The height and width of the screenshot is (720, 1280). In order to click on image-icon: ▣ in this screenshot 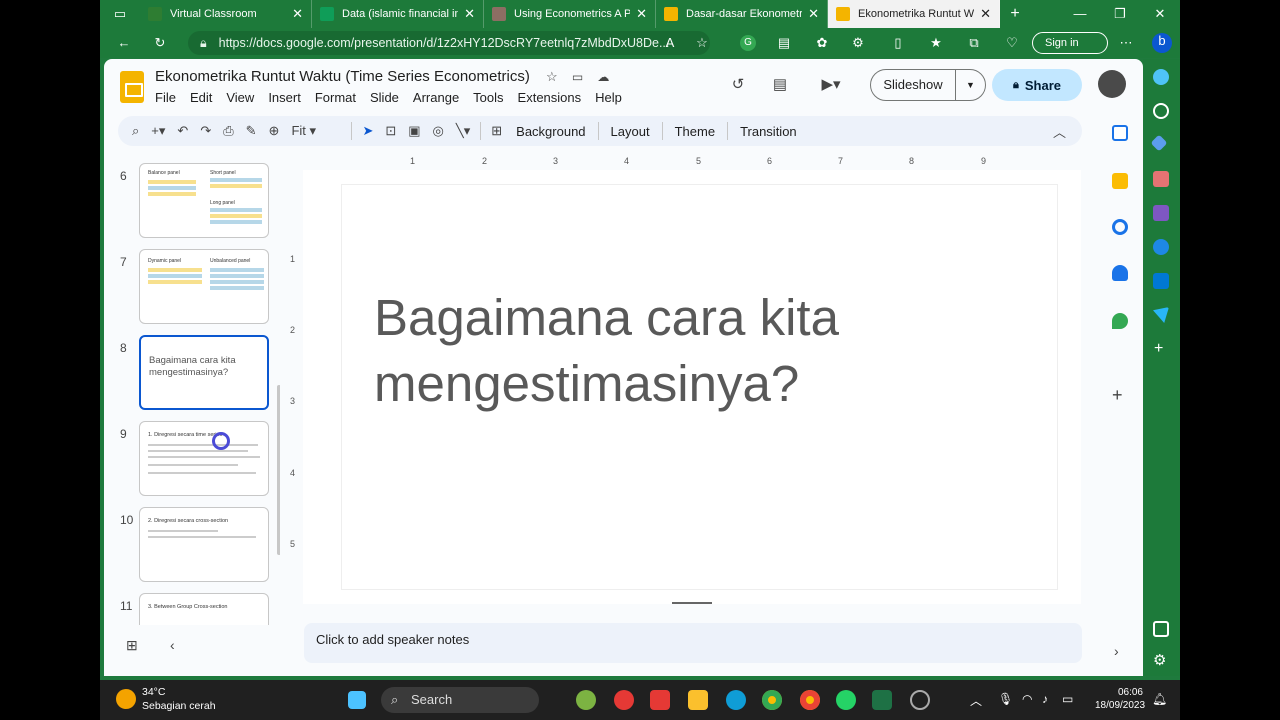, I will do `click(414, 131)`.